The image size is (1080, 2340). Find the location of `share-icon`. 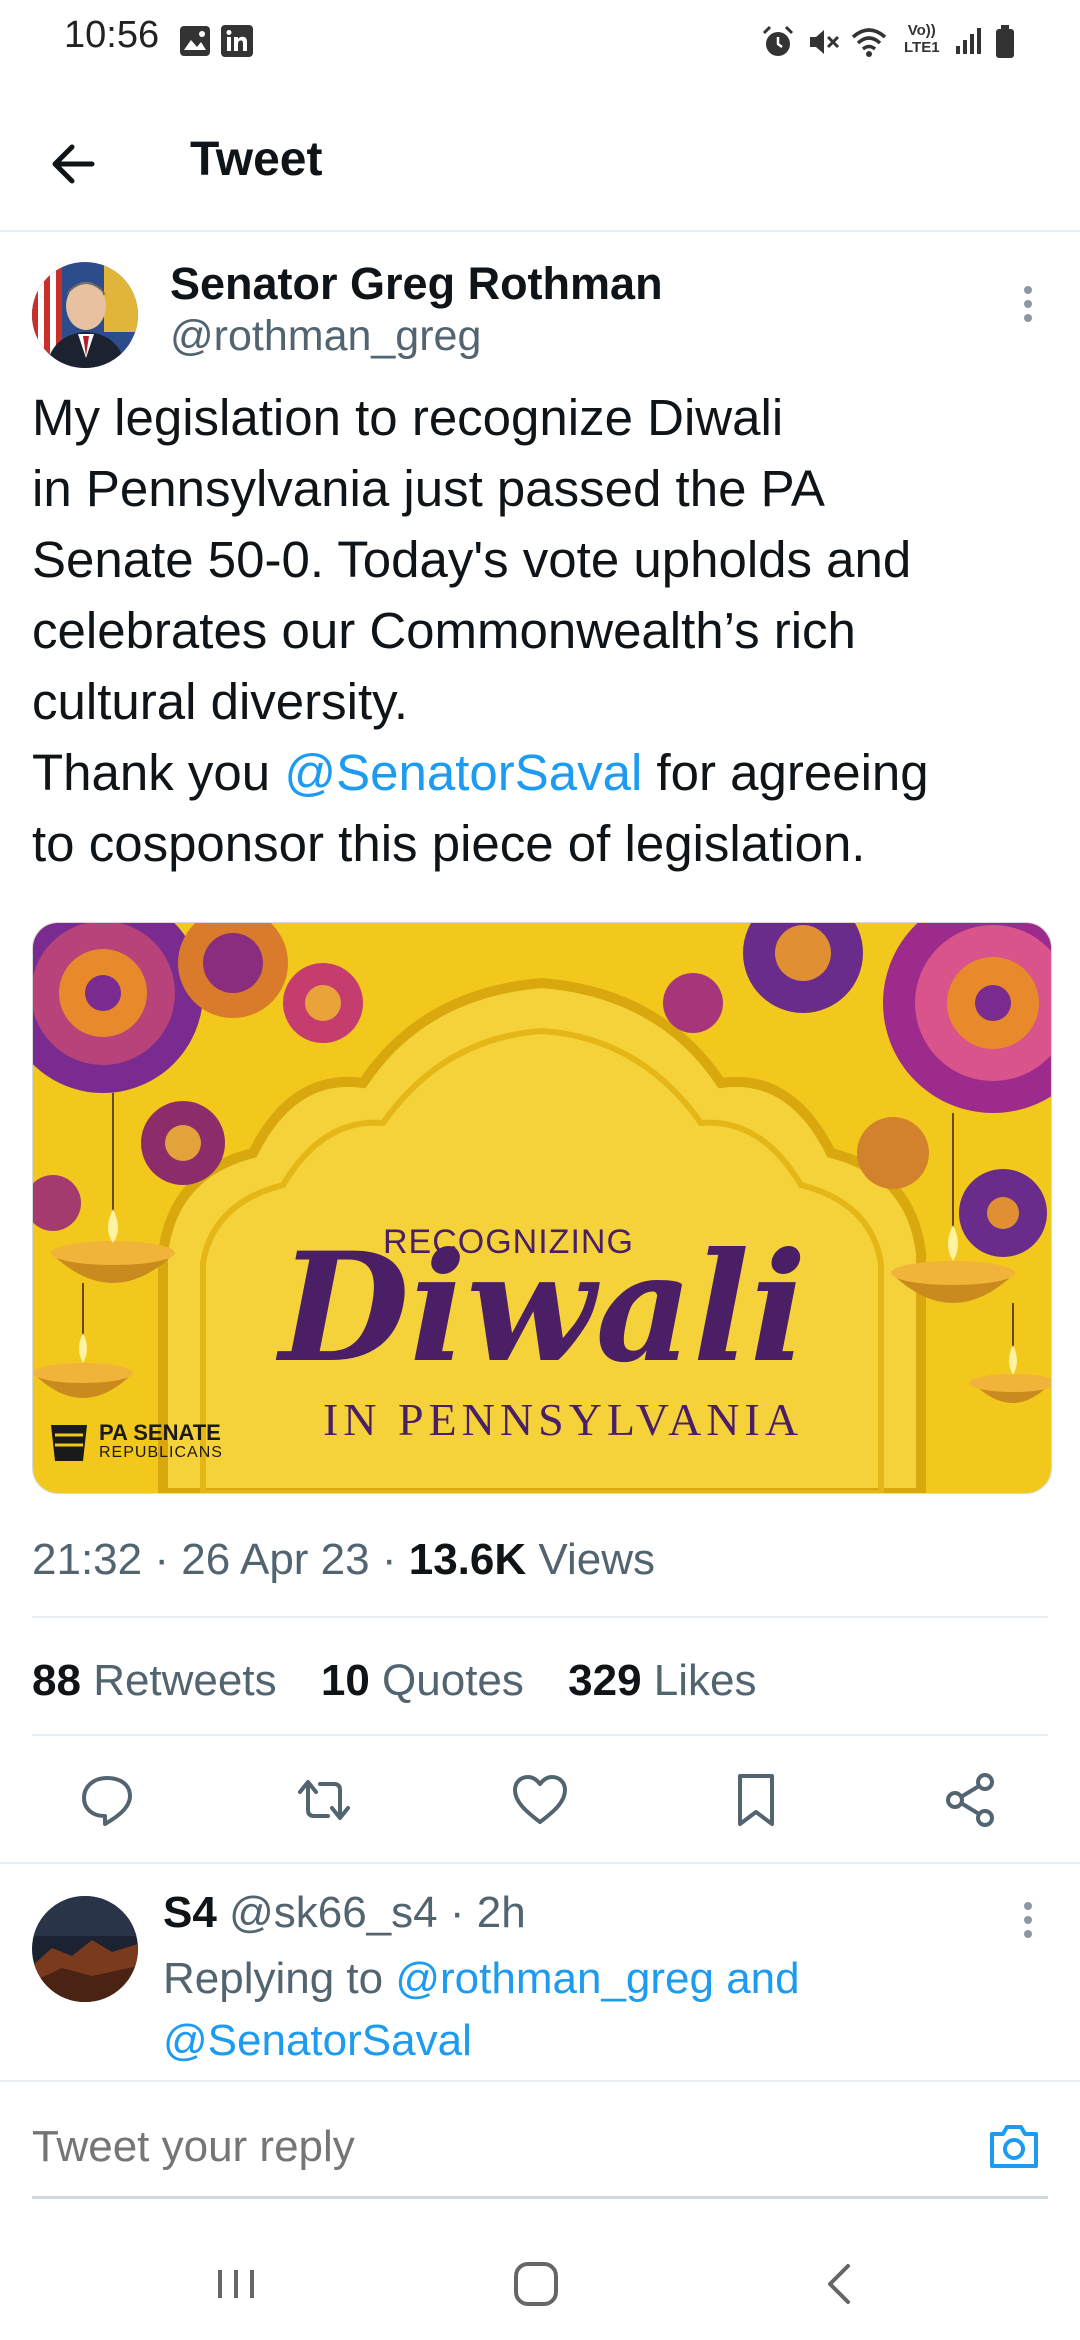

share-icon is located at coordinates (971, 1800).